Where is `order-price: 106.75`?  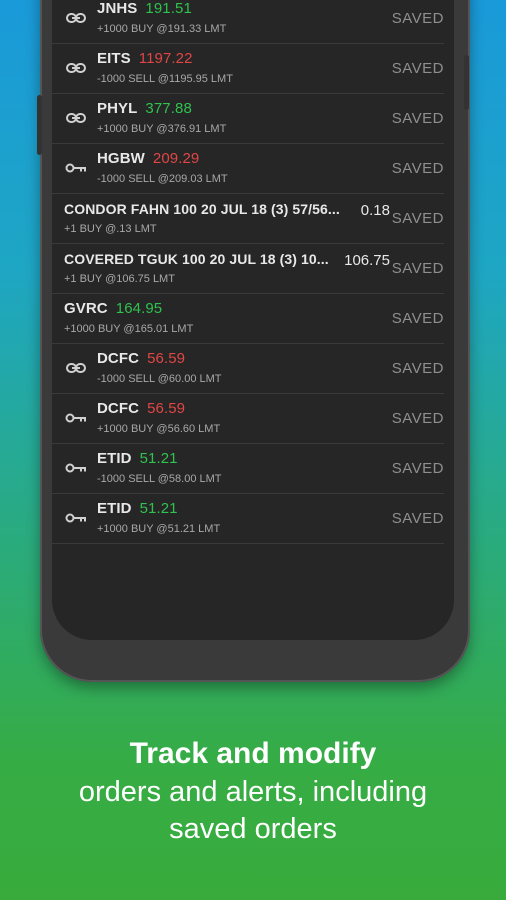 order-price: 106.75 is located at coordinates (367, 260).